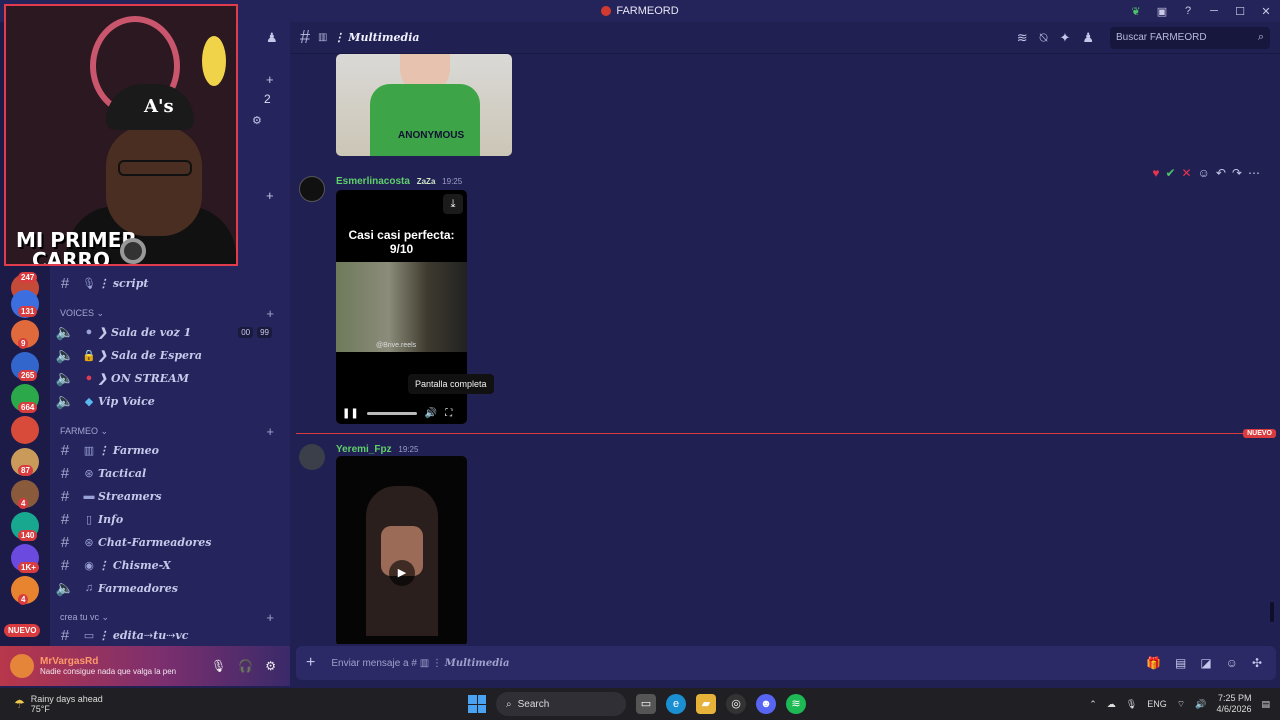 This screenshot has height=720, width=1280. What do you see at coordinates (1240, 11) in the screenshot?
I see `maximize-button: ☐` at bounding box center [1240, 11].